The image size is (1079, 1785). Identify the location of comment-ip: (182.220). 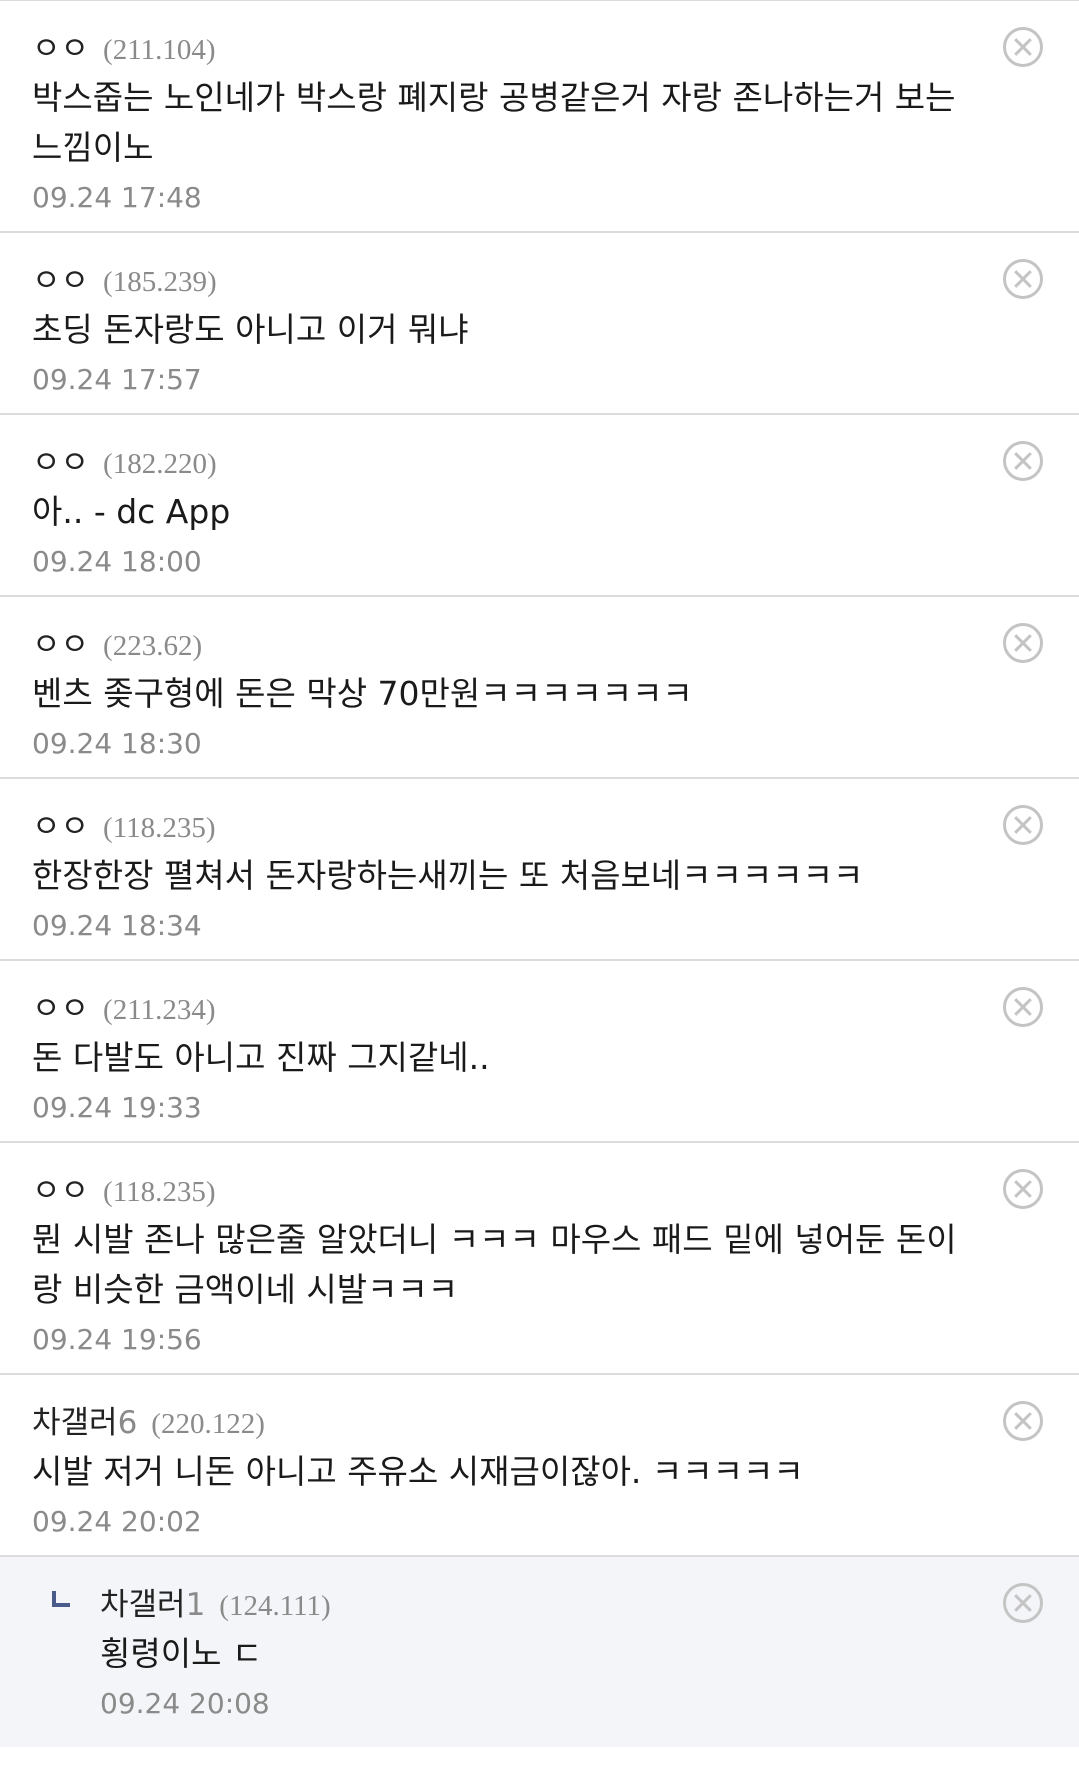
(160, 464).